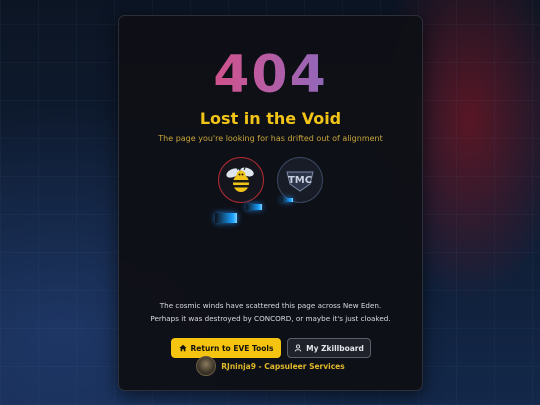 This screenshot has width=540, height=405. Describe the element at coordinates (182, 348) in the screenshot. I see `home-icon` at that location.